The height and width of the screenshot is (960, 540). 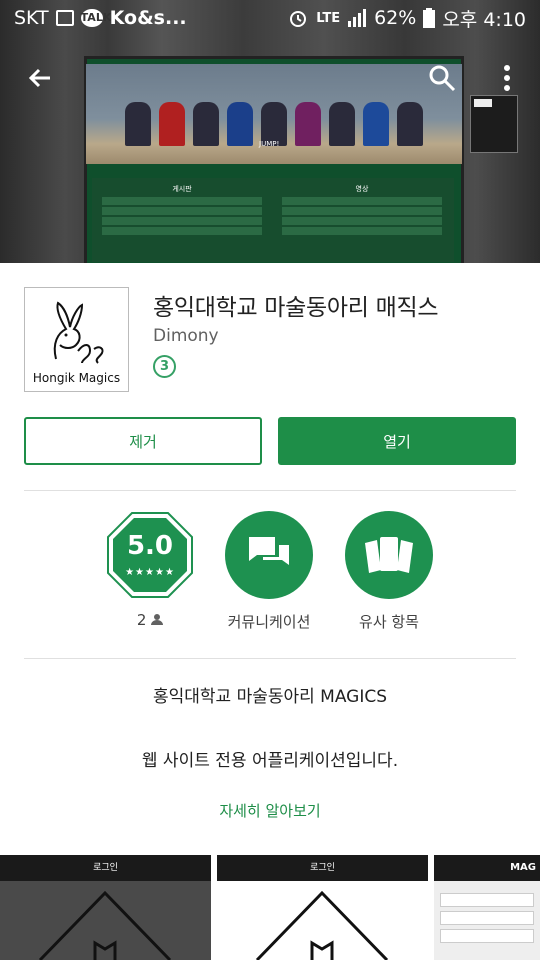 What do you see at coordinates (273, 220) in the screenshot?
I see `website-board: 게시판 영상` at bounding box center [273, 220].